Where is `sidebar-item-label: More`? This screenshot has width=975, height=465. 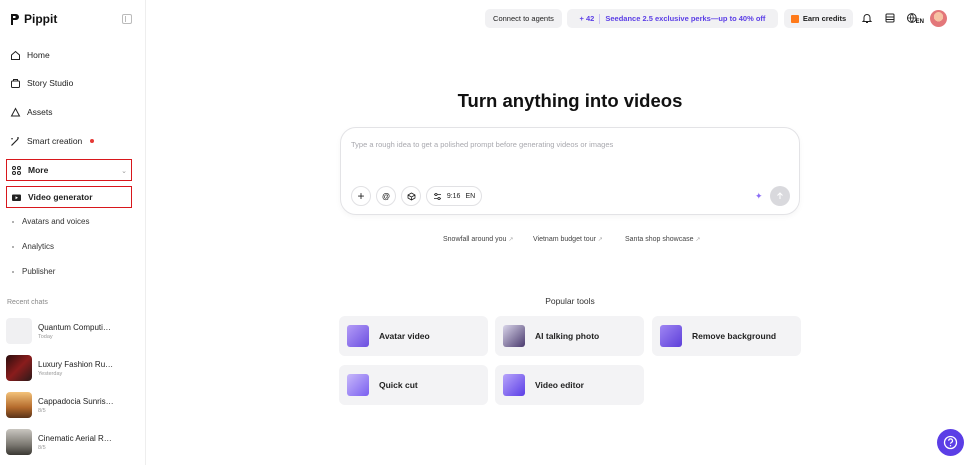
sidebar-item-label: More is located at coordinates (38, 170).